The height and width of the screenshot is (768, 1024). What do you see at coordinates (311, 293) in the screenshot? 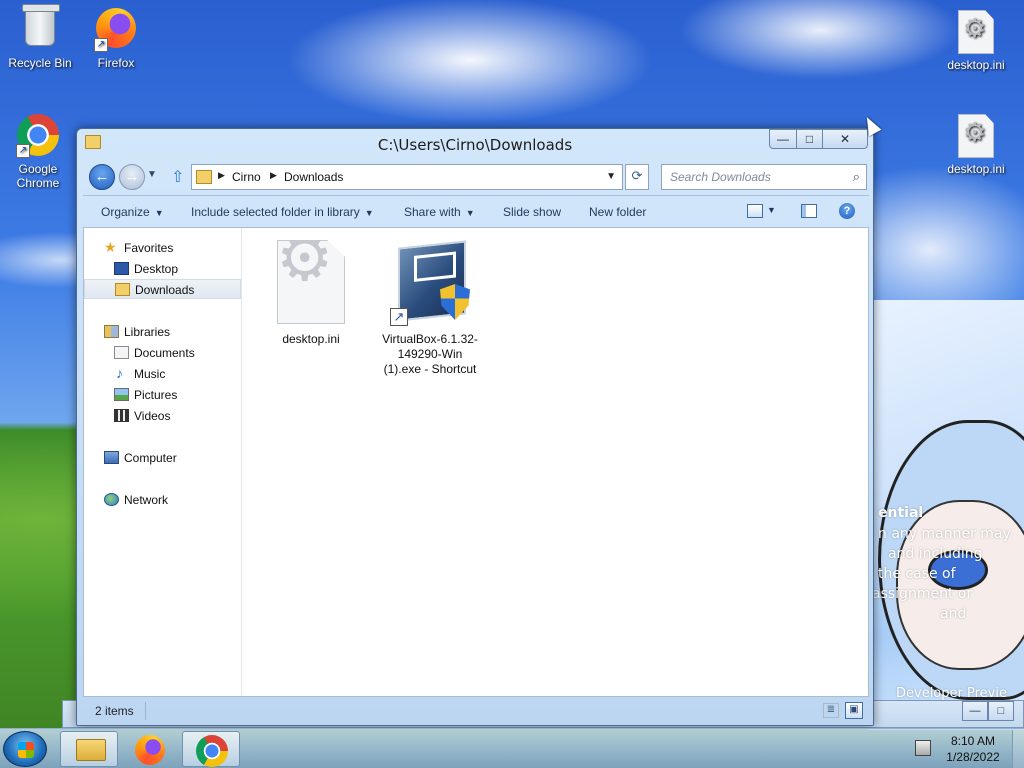
I see `file-item-desktop-ini: desktop.ini` at bounding box center [311, 293].